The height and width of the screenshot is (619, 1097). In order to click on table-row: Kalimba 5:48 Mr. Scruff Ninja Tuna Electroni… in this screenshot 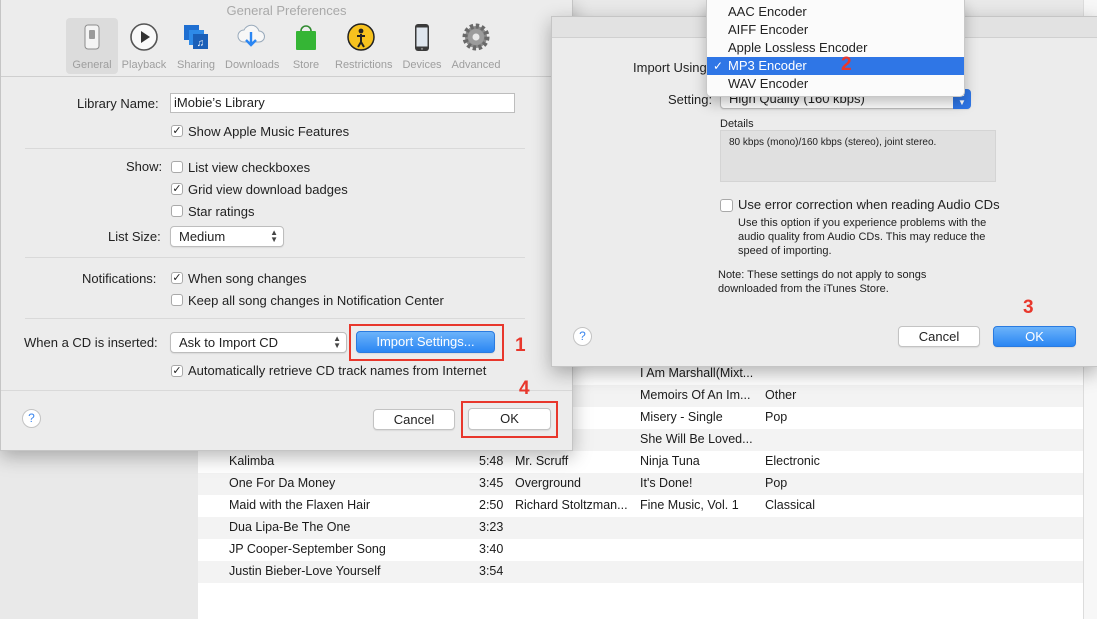, I will do `click(640, 462)`.